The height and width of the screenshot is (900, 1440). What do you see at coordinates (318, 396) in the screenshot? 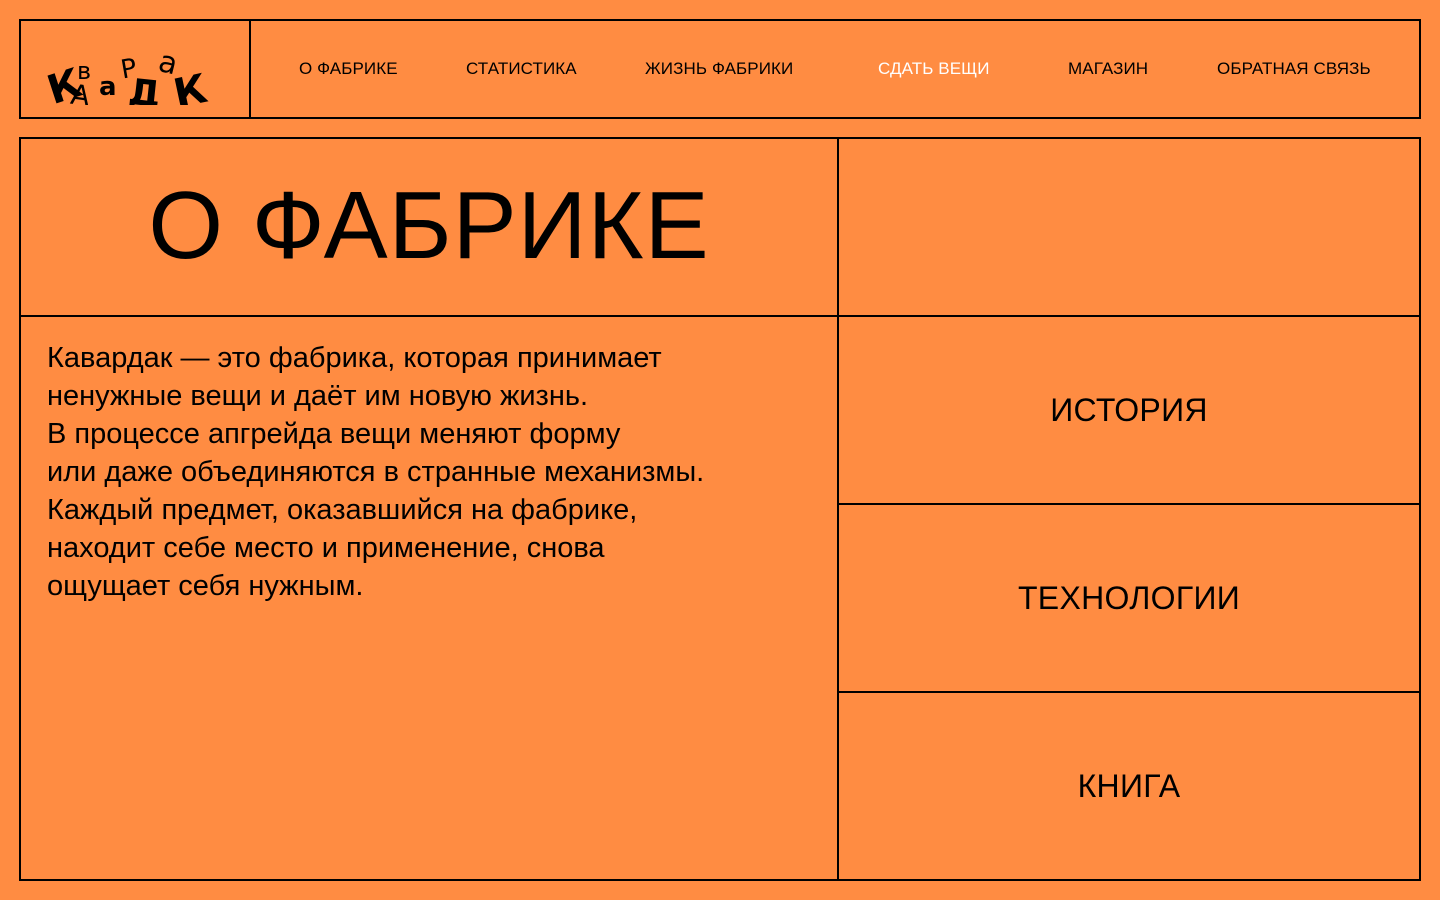
I see `description-line: ненужные вещи и даёт им новую жизнь.` at bounding box center [318, 396].